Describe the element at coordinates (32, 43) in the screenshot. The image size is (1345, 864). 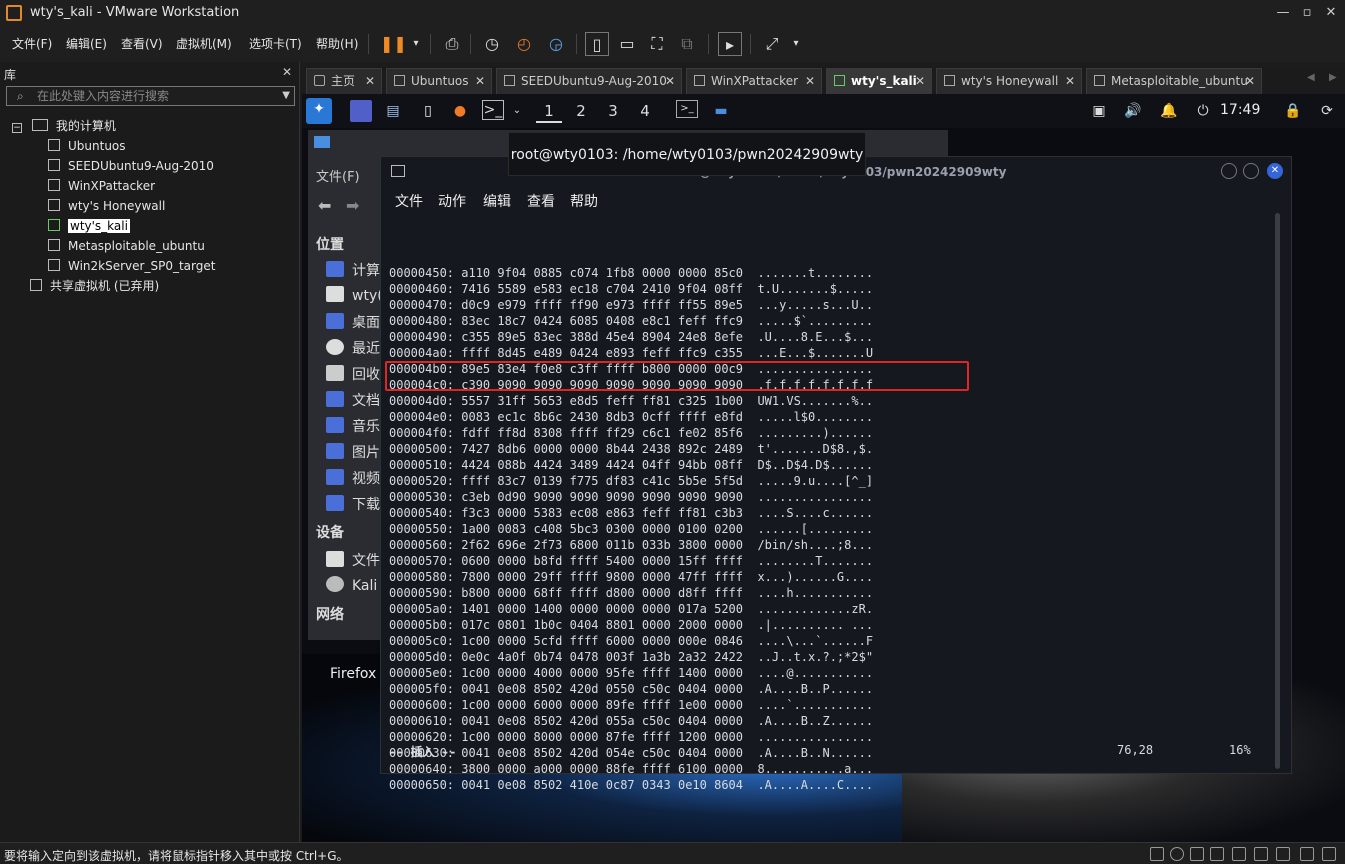
I see `menu-file: 文件(F)` at that location.